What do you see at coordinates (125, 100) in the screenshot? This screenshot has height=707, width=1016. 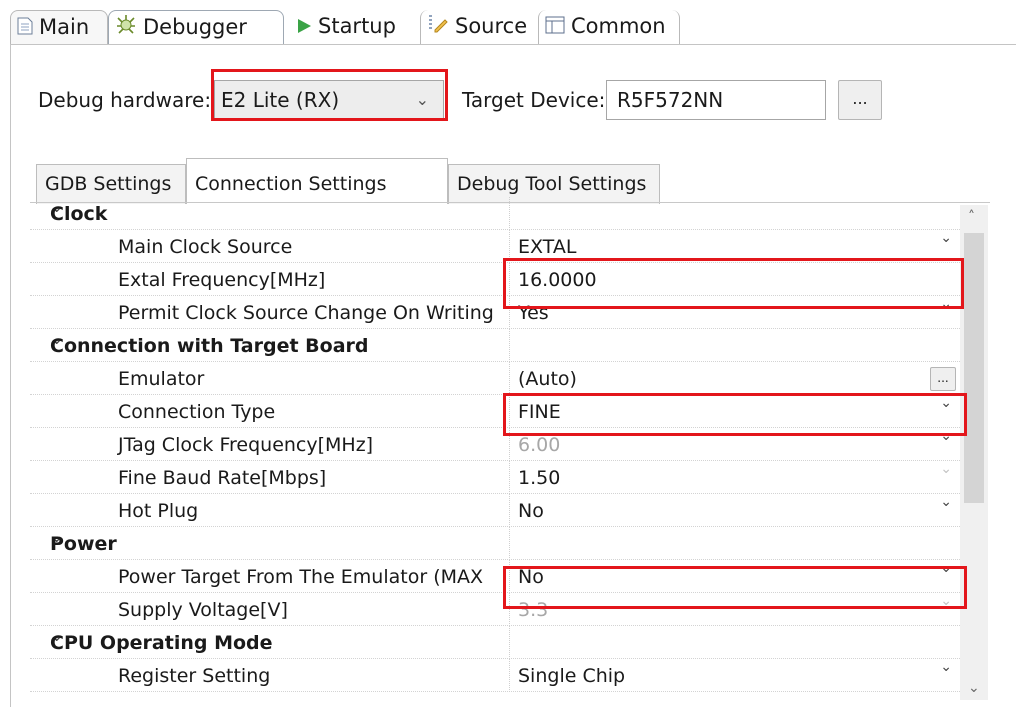 I see `debug-hardware-label: Debug hardware:` at bounding box center [125, 100].